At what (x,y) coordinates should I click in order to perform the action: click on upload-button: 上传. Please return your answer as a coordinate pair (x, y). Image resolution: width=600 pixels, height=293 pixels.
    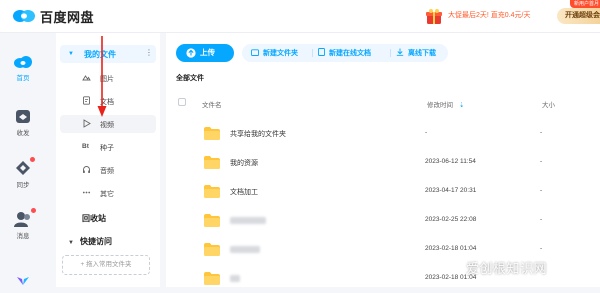
    Looking at the image, I should click on (205, 53).